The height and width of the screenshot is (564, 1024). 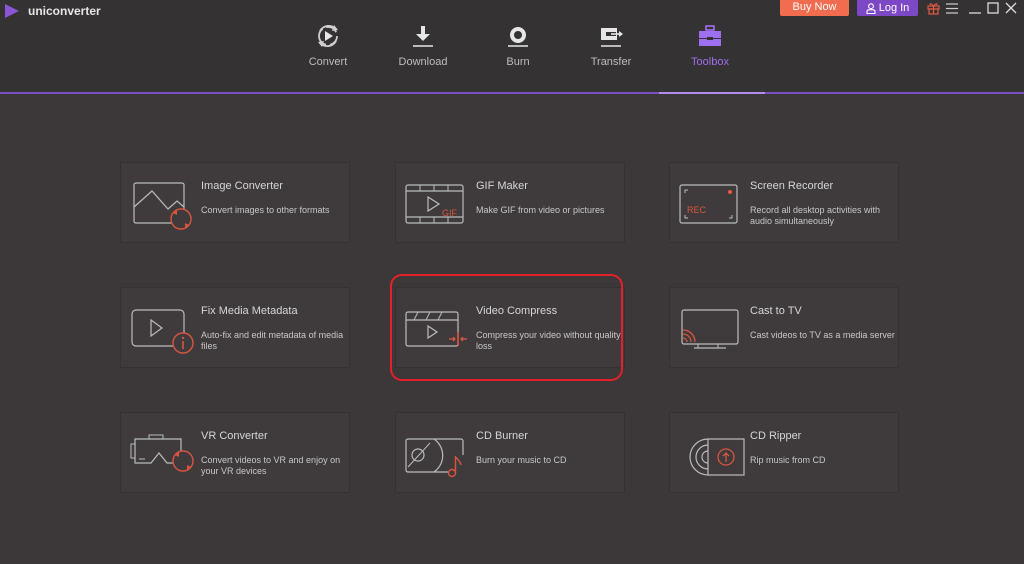 I want to click on log-in-button: Log In, so click(x=887, y=8).